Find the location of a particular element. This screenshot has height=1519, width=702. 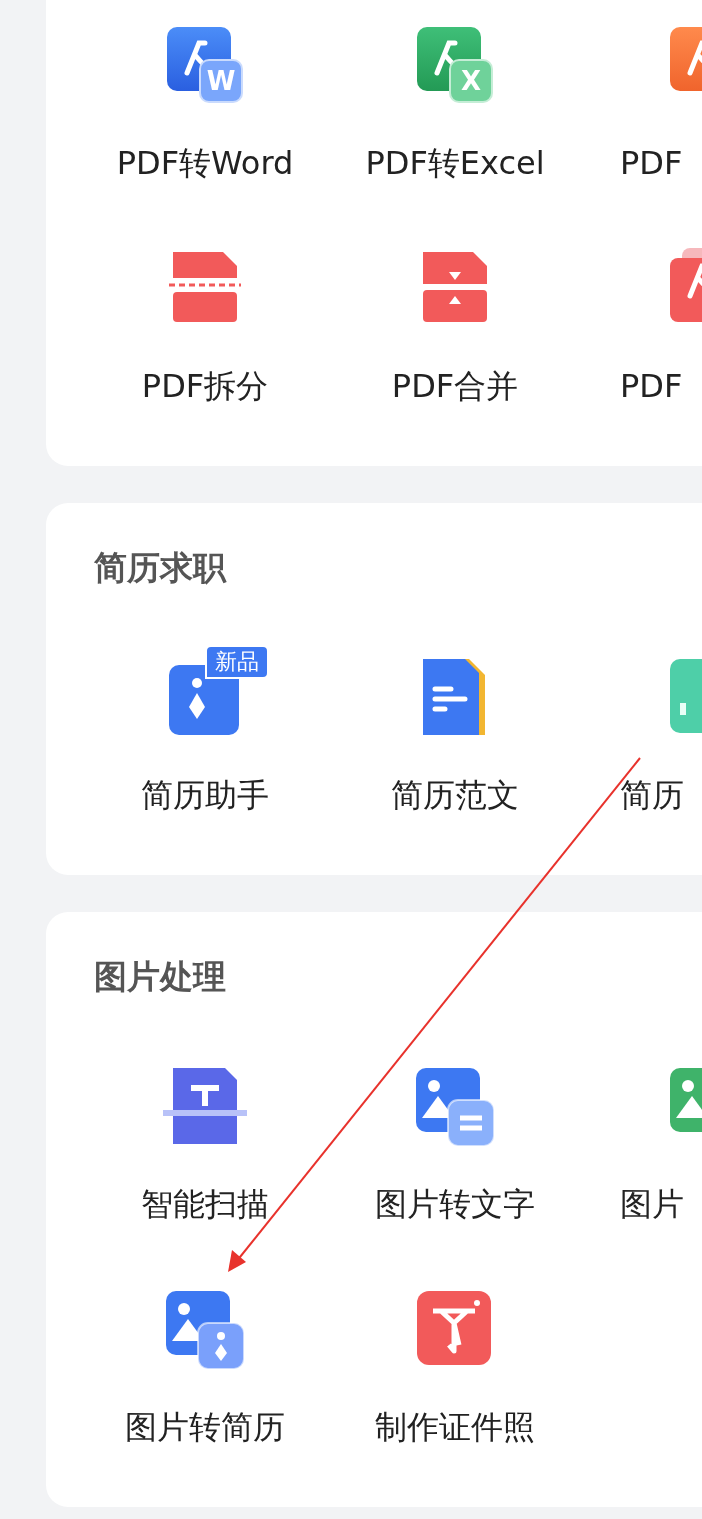

tool-label: 图片转简历 is located at coordinates (205, 1427).